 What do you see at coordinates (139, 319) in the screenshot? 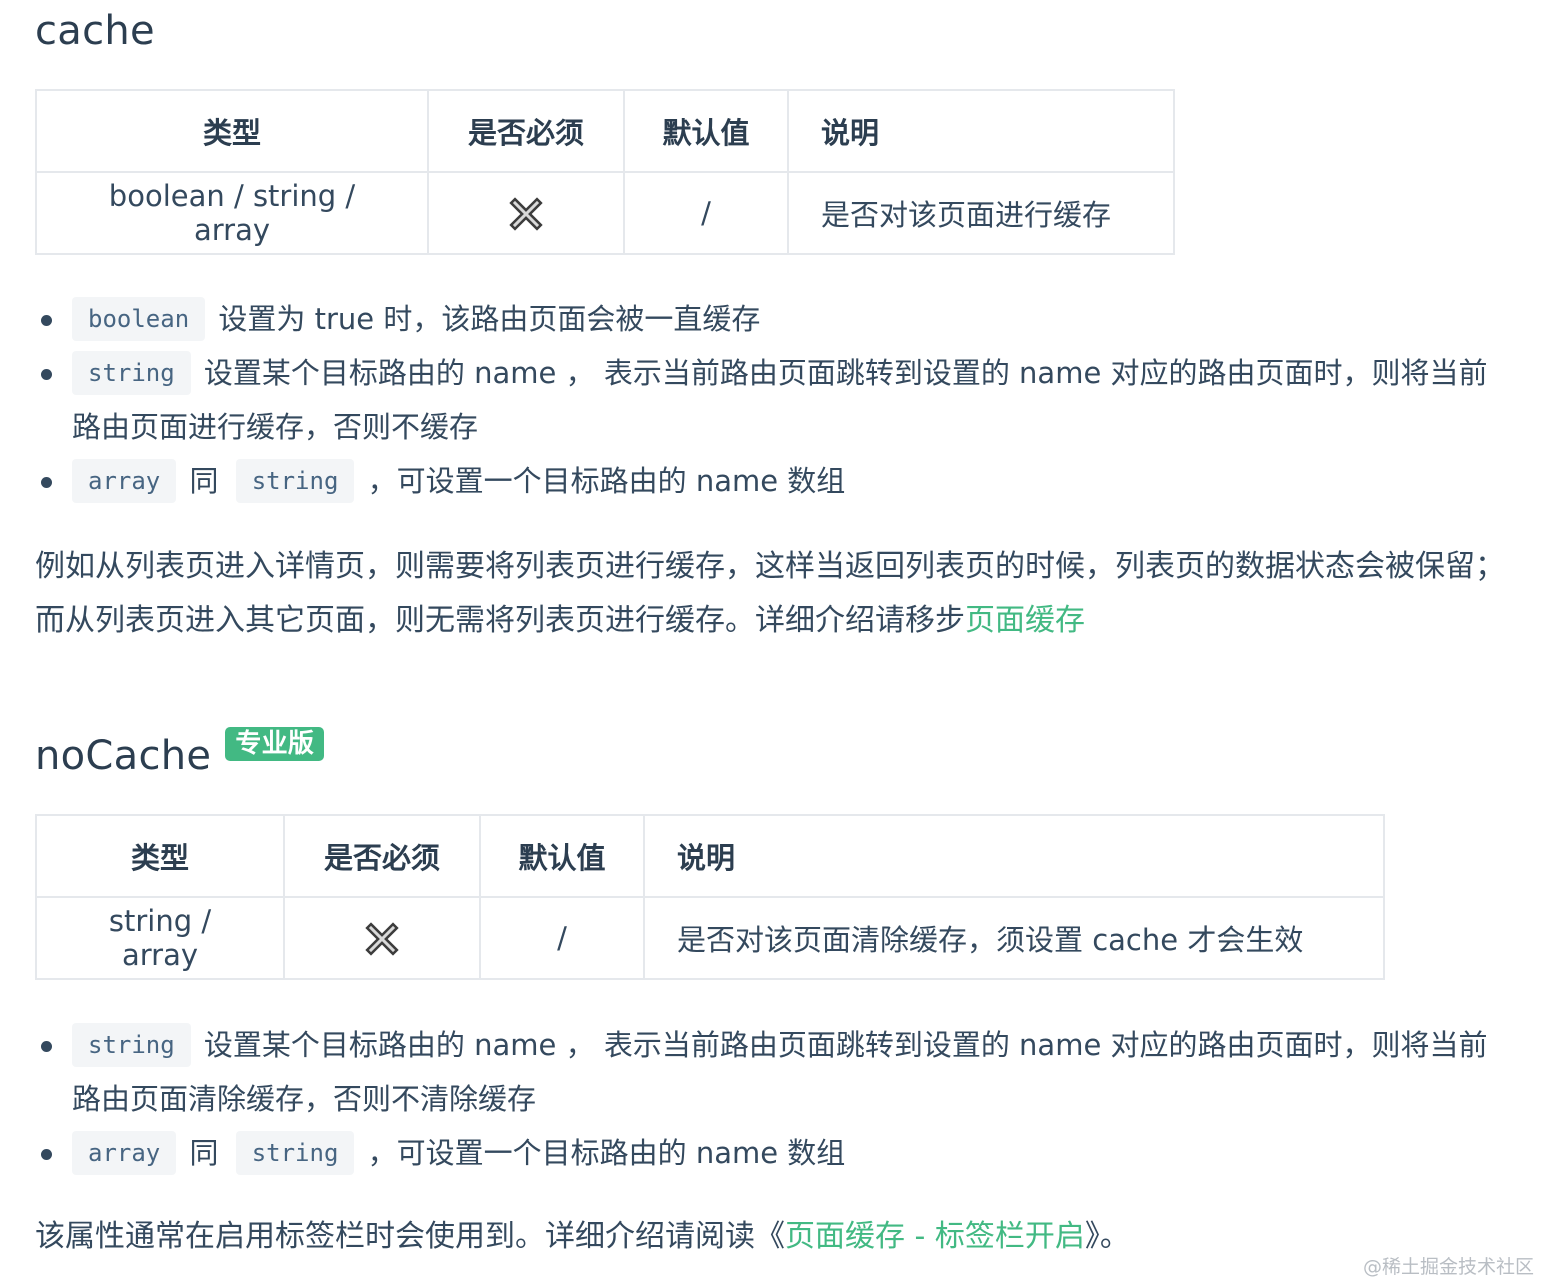
I see `inline-code: boolean` at bounding box center [139, 319].